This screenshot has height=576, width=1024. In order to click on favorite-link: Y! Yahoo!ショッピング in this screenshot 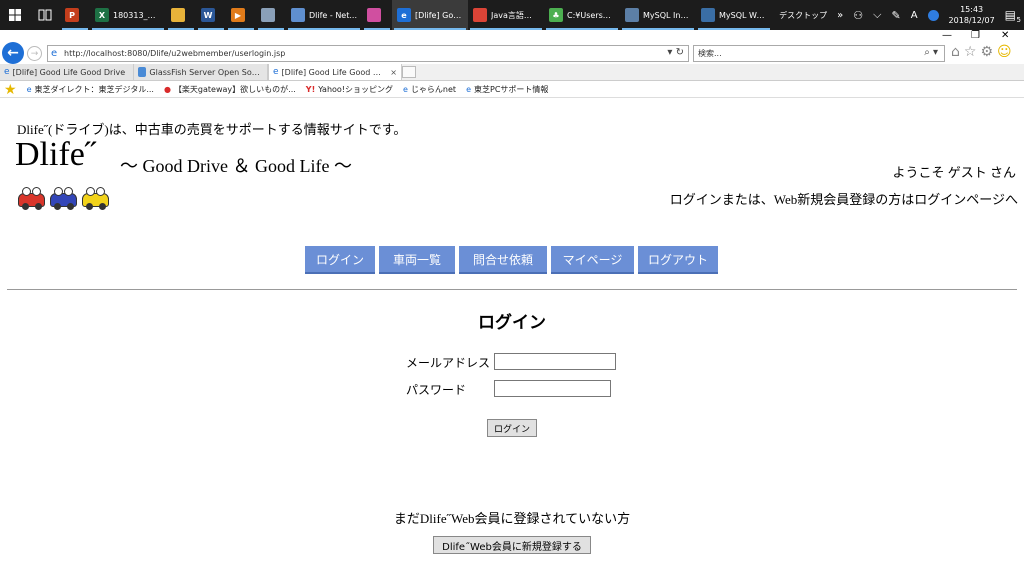, I will do `click(349, 89)`.